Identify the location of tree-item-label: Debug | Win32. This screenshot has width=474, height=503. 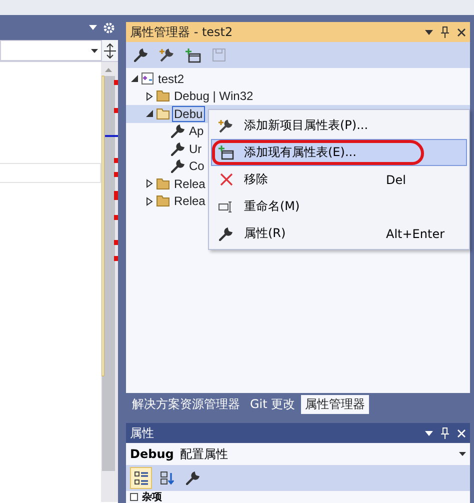
(213, 96).